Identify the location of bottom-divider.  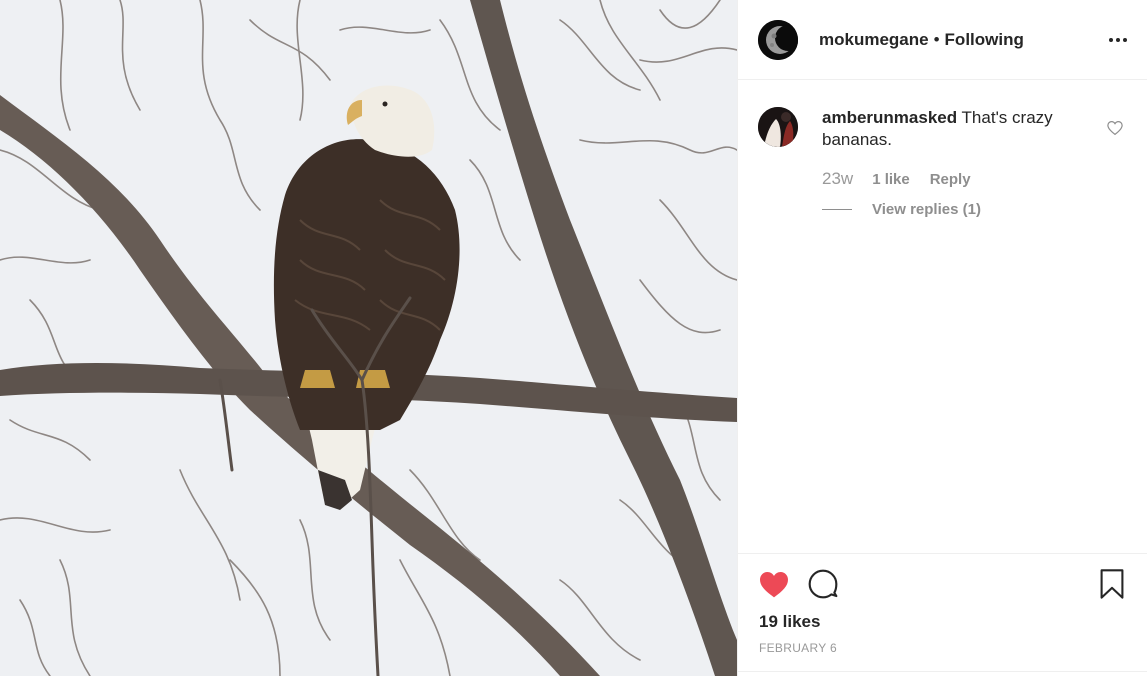
(942, 671).